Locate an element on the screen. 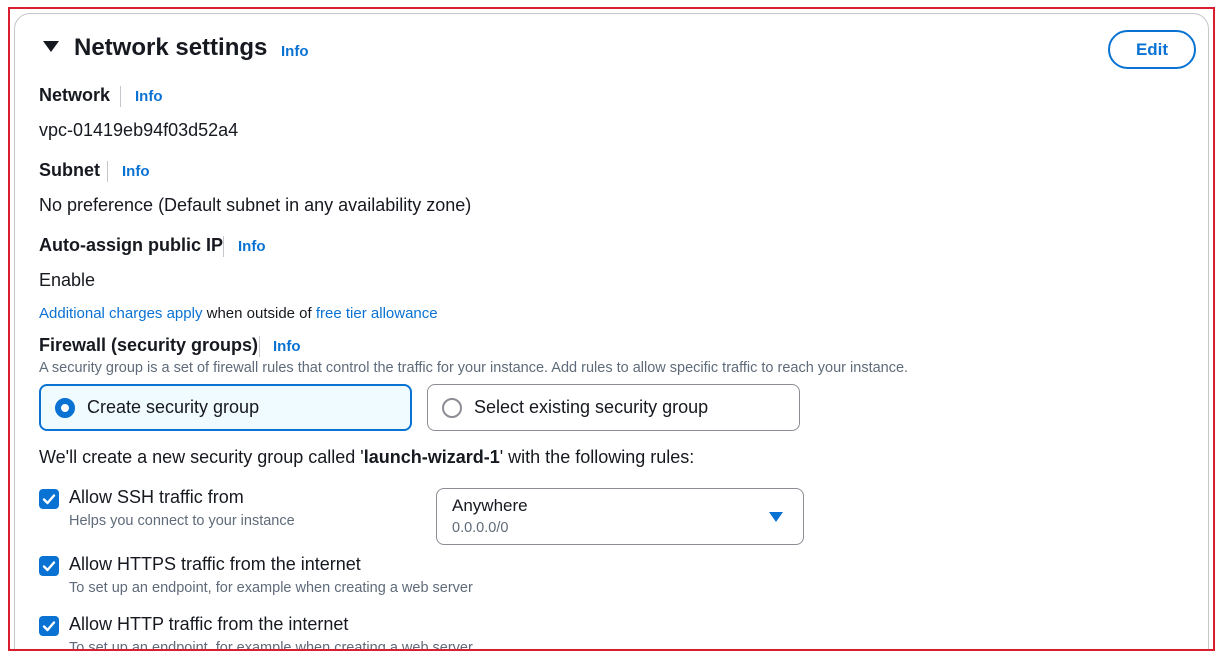  public-ip-info-link: Info is located at coordinates (252, 246).